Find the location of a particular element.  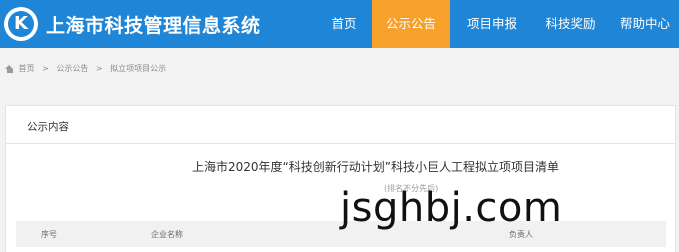

logo-letter: K is located at coordinates (21, 23).